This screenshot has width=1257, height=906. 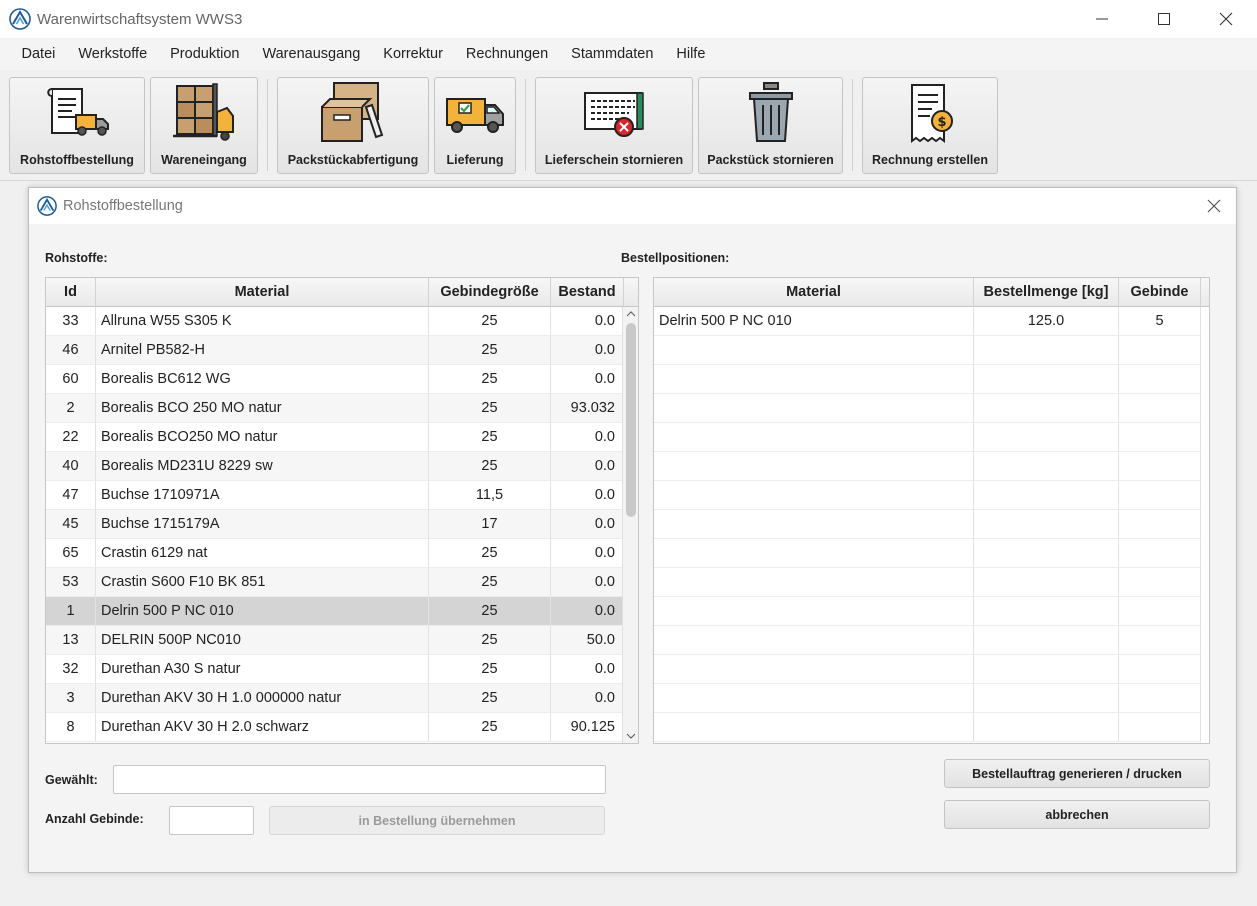 I want to click on menu-item-rechnungen: Rechnungen, so click(x=506, y=54).